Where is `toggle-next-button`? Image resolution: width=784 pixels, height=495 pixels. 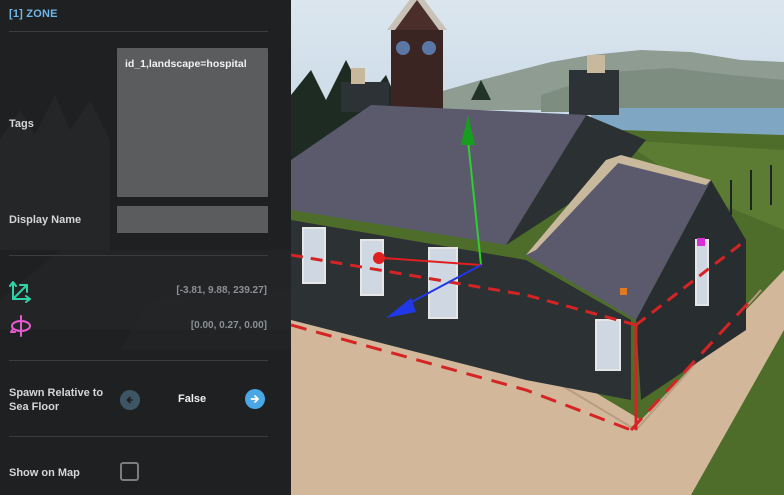
toggle-next-button is located at coordinates (255, 399).